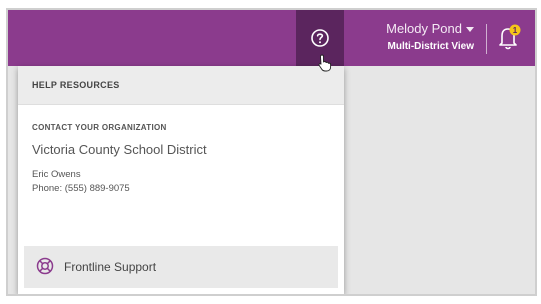 The height and width of the screenshot is (304, 541). What do you see at coordinates (56, 174) in the screenshot?
I see `contact-name: Eric Owens` at bounding box center [56, 174].